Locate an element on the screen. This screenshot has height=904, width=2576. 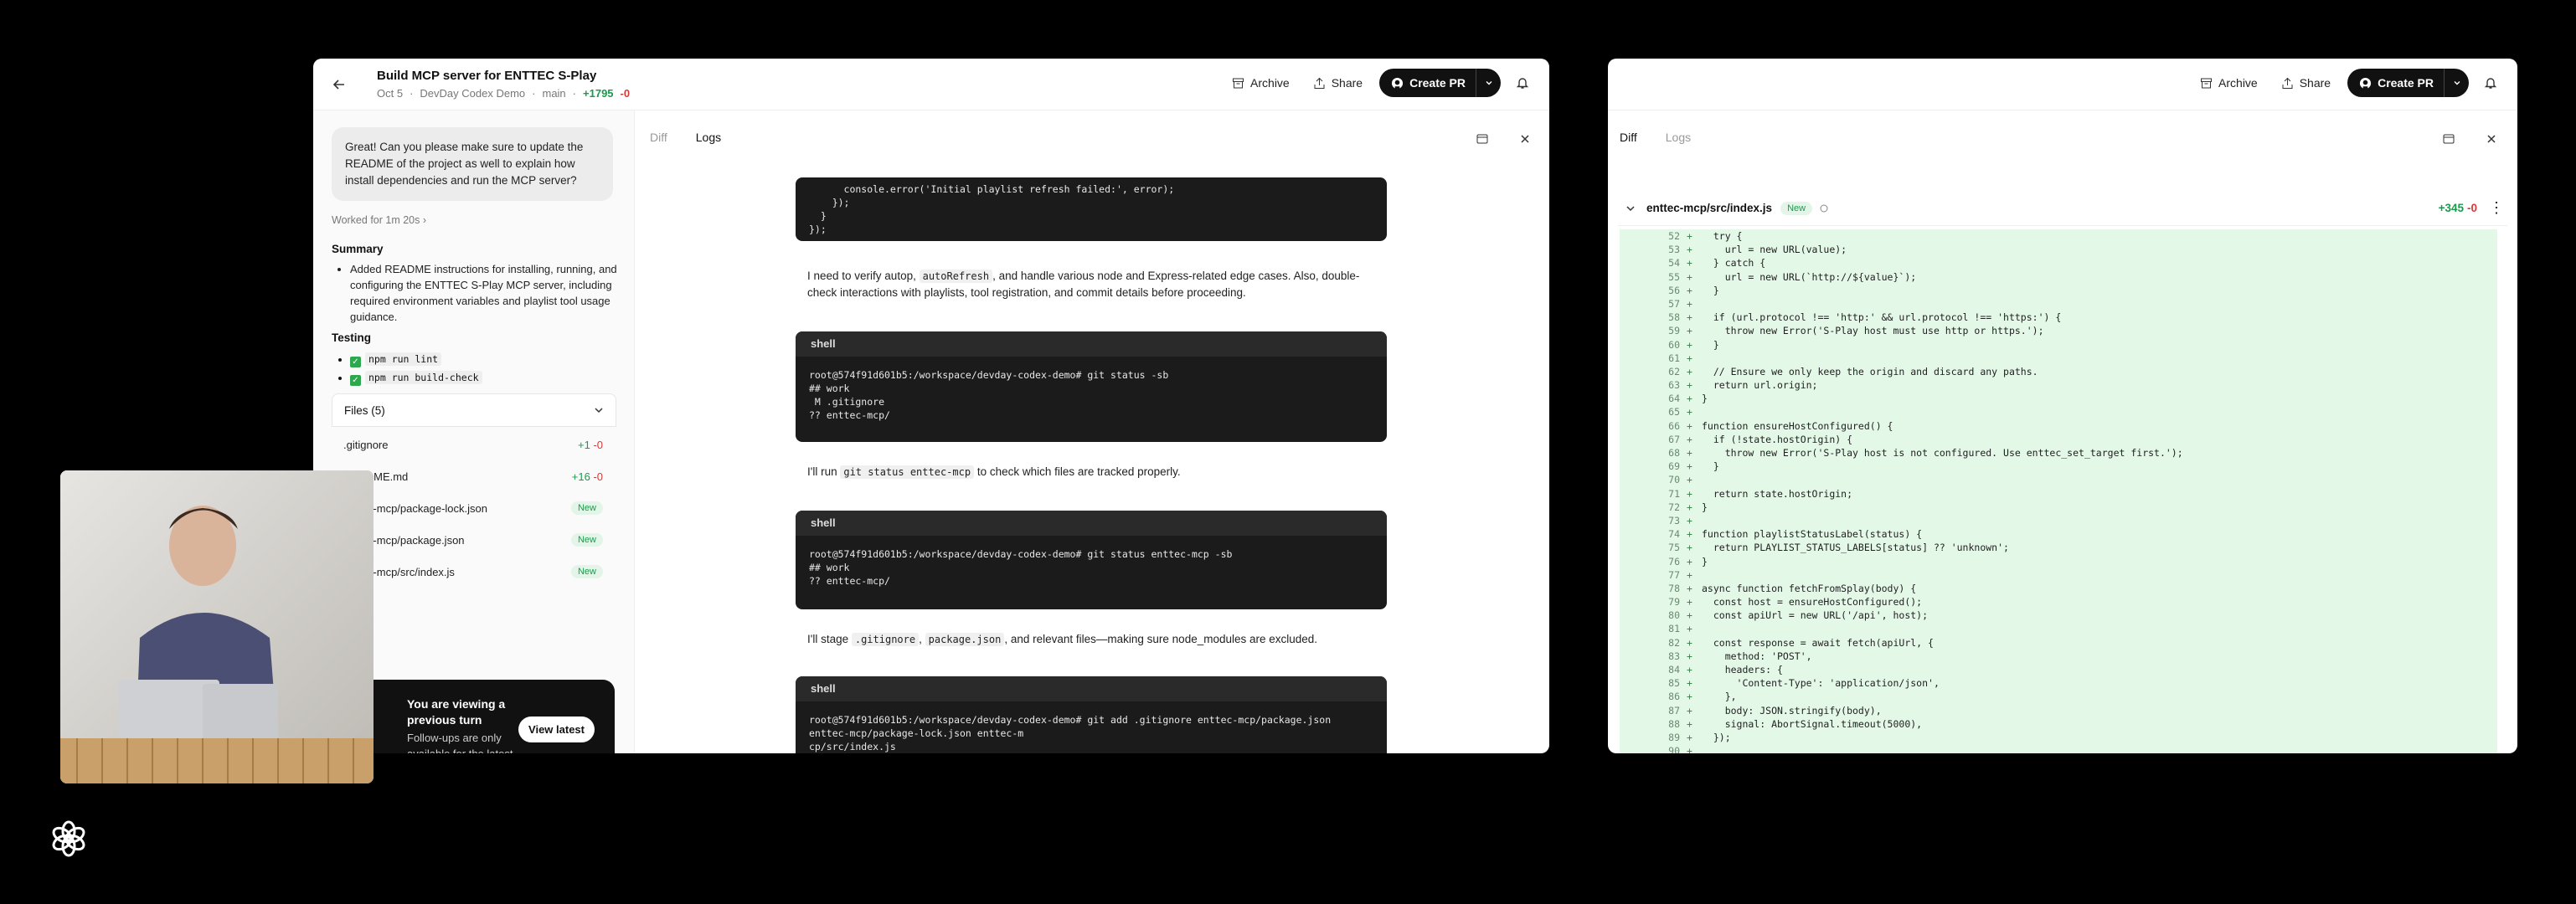
more-options-icon: ⋮ is located at coordinates (2496, 208).